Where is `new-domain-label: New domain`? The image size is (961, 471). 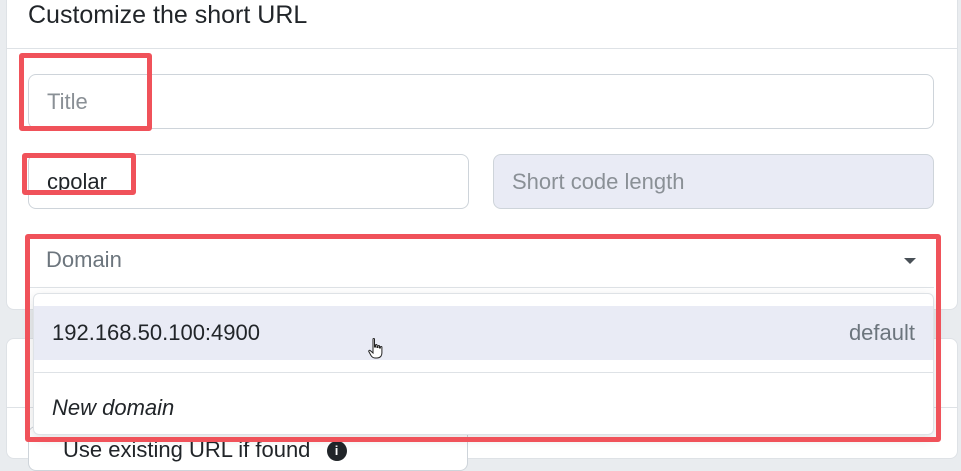 new-domain-label: New domain is located at coordinates (113, 407).